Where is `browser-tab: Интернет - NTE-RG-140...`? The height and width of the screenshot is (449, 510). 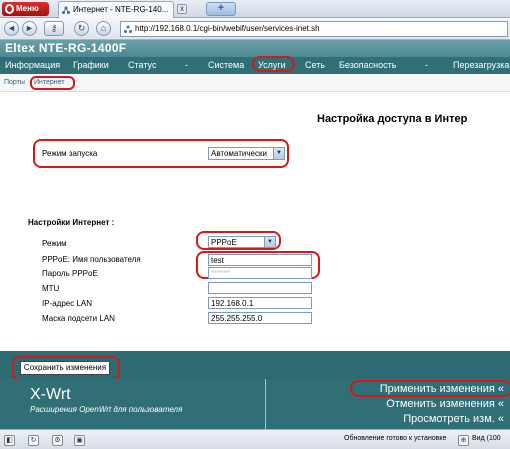
browser-tab: Интернет - NTE-RG-140... is located at coordinates (116, 9).